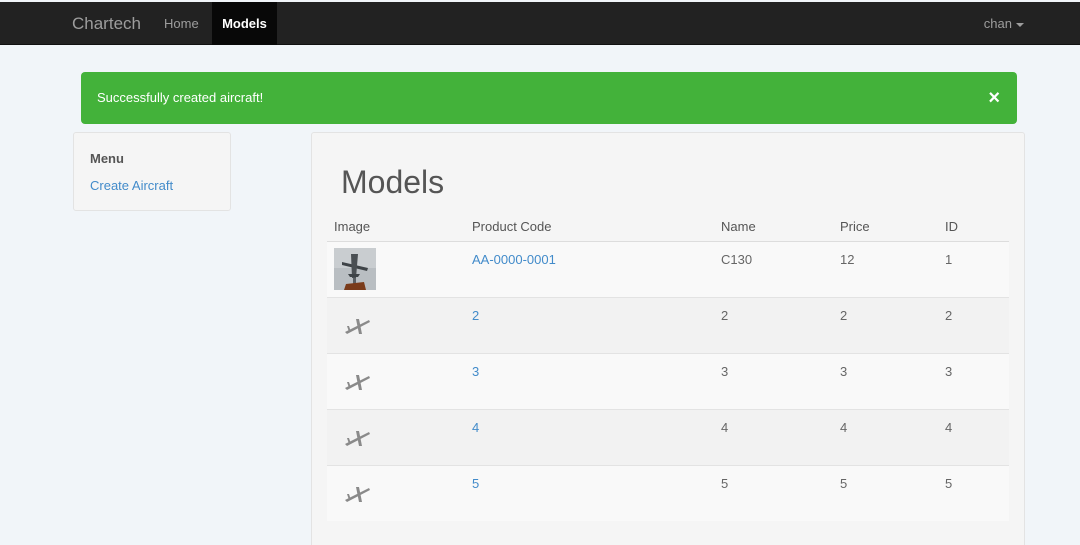 The width and height of the screenshot is (1080, 545). What do you see at coordinates (773, 492) in the screenshot?
I see `name-cell: 5` at bounding box center [773, 492].